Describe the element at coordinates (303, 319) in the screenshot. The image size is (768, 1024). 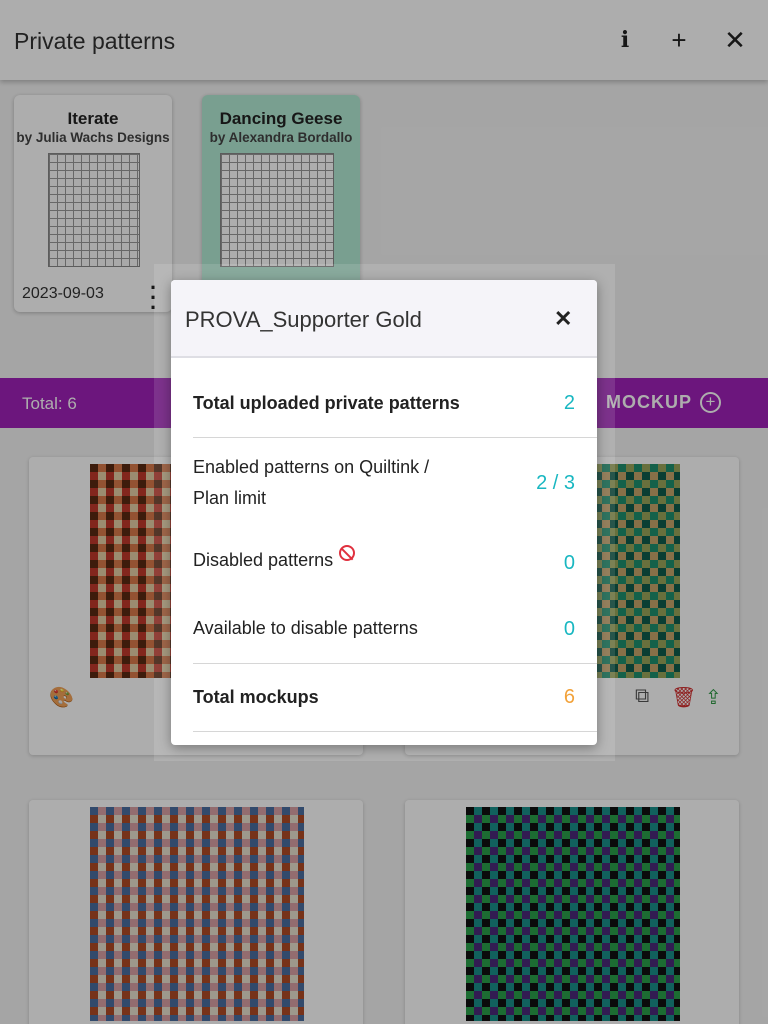
I see `dialog-title: PROVA_Supporter Gold` at that location.